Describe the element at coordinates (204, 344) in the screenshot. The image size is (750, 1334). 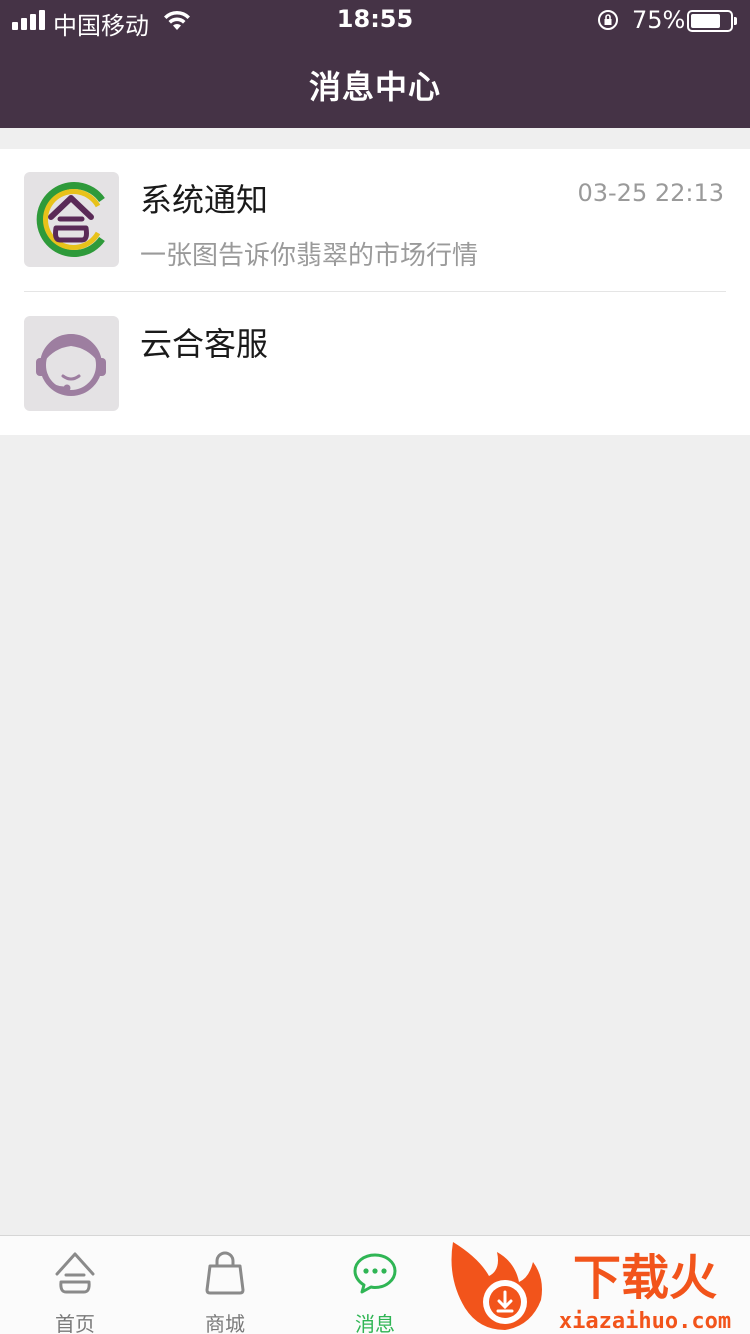
I see `message-title: 云合客服` at that location.